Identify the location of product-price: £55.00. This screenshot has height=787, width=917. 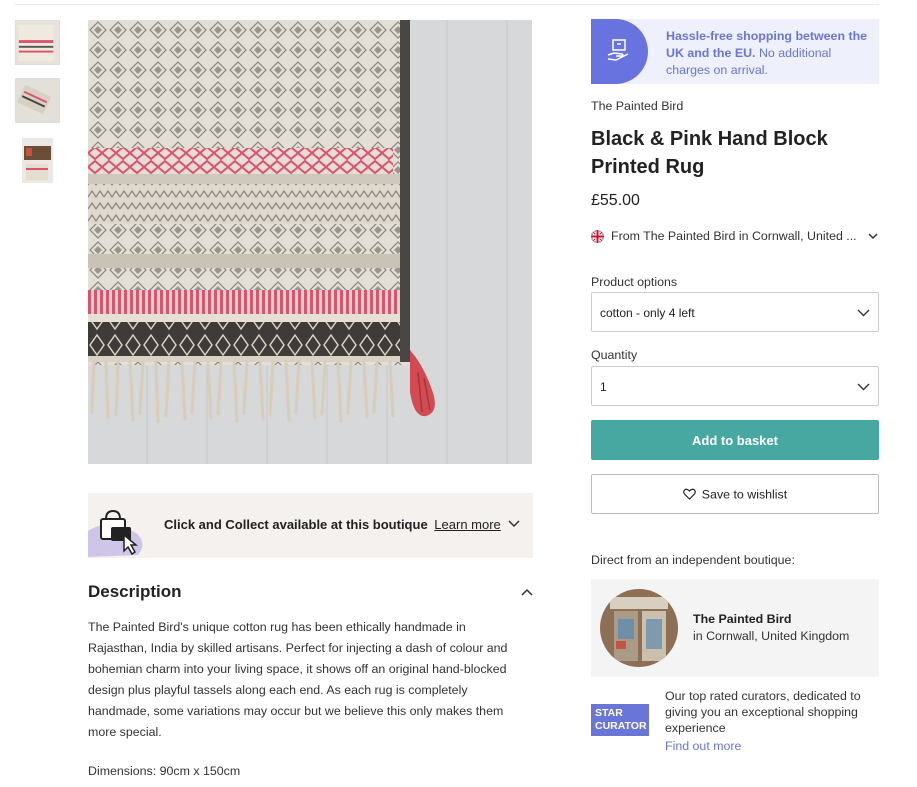
(615, 200).